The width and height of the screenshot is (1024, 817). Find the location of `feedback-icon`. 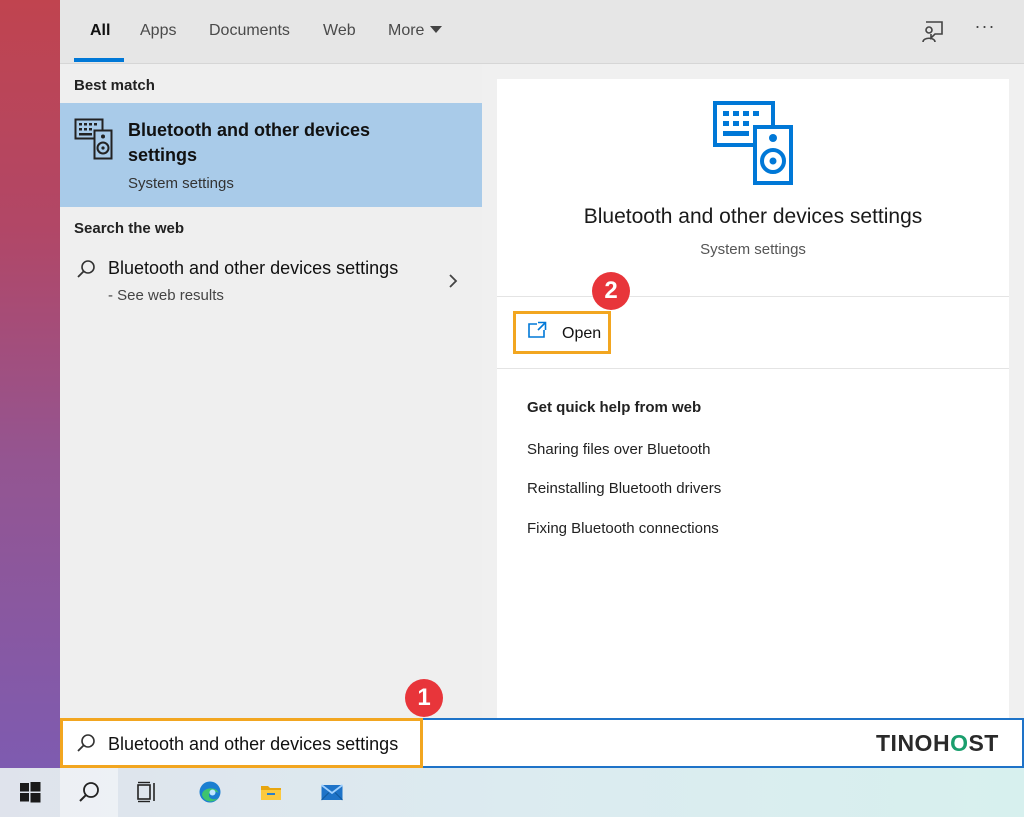

feedback-icon is located at coordinates (932, 32).